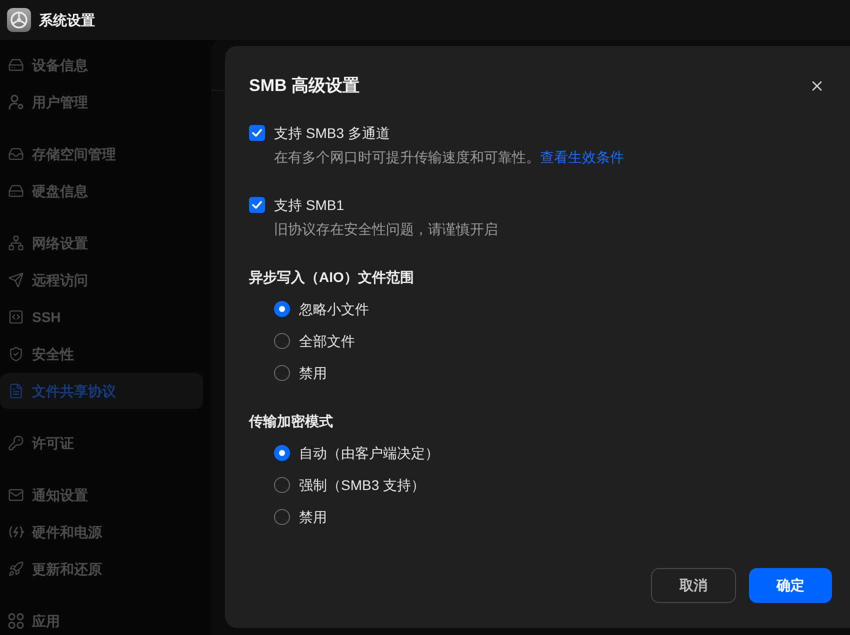 The width and height of the screenshot is (850, 635). I want to click on network-icon, so click(16, 243).